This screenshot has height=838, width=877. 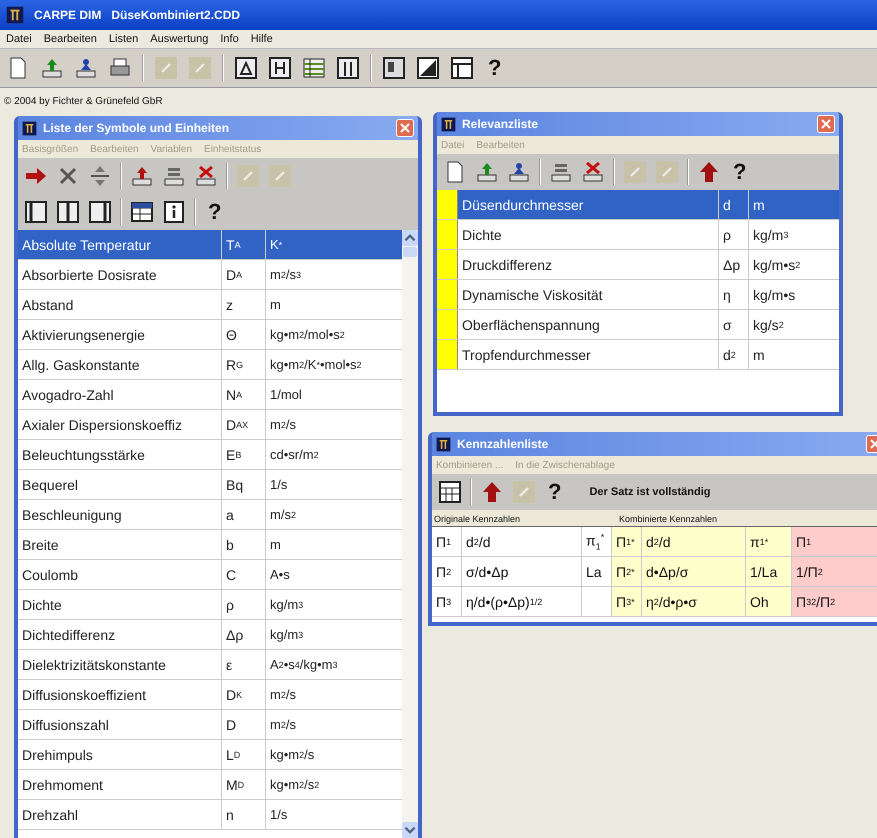 I want to click on menu-item: Auswertung, so click(x=179, y=39).